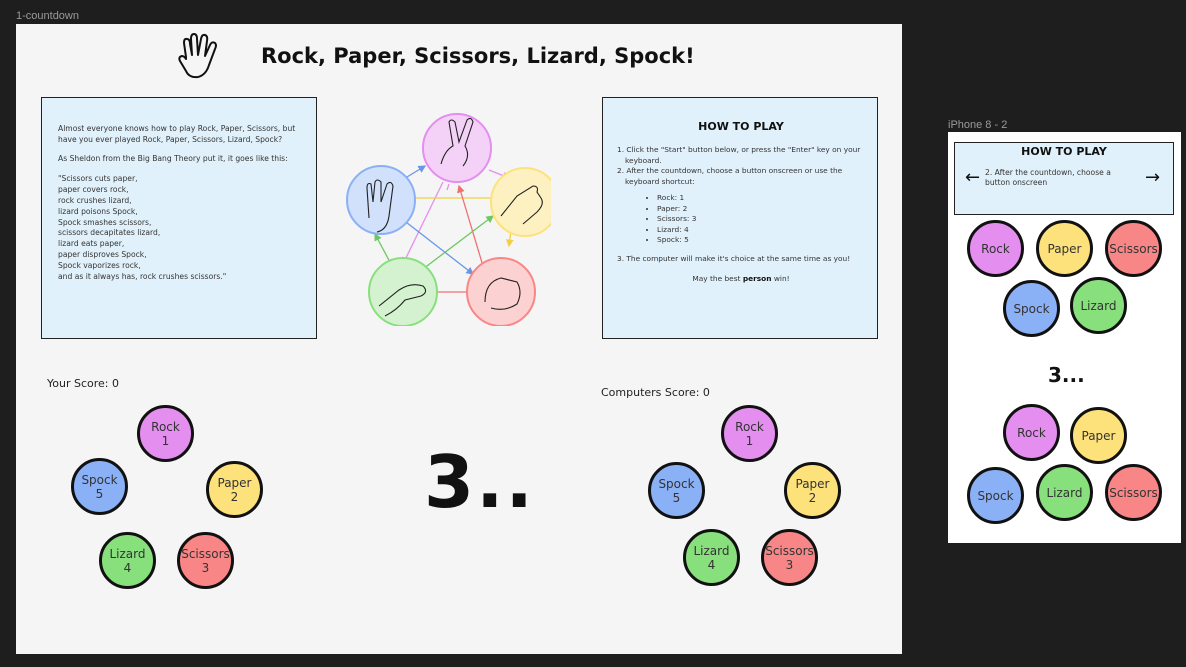 Image resolution: width=1186 pixels, height=667 pixels. I want to click on player-scissors-button: Scissors 3, so click(205, 560).